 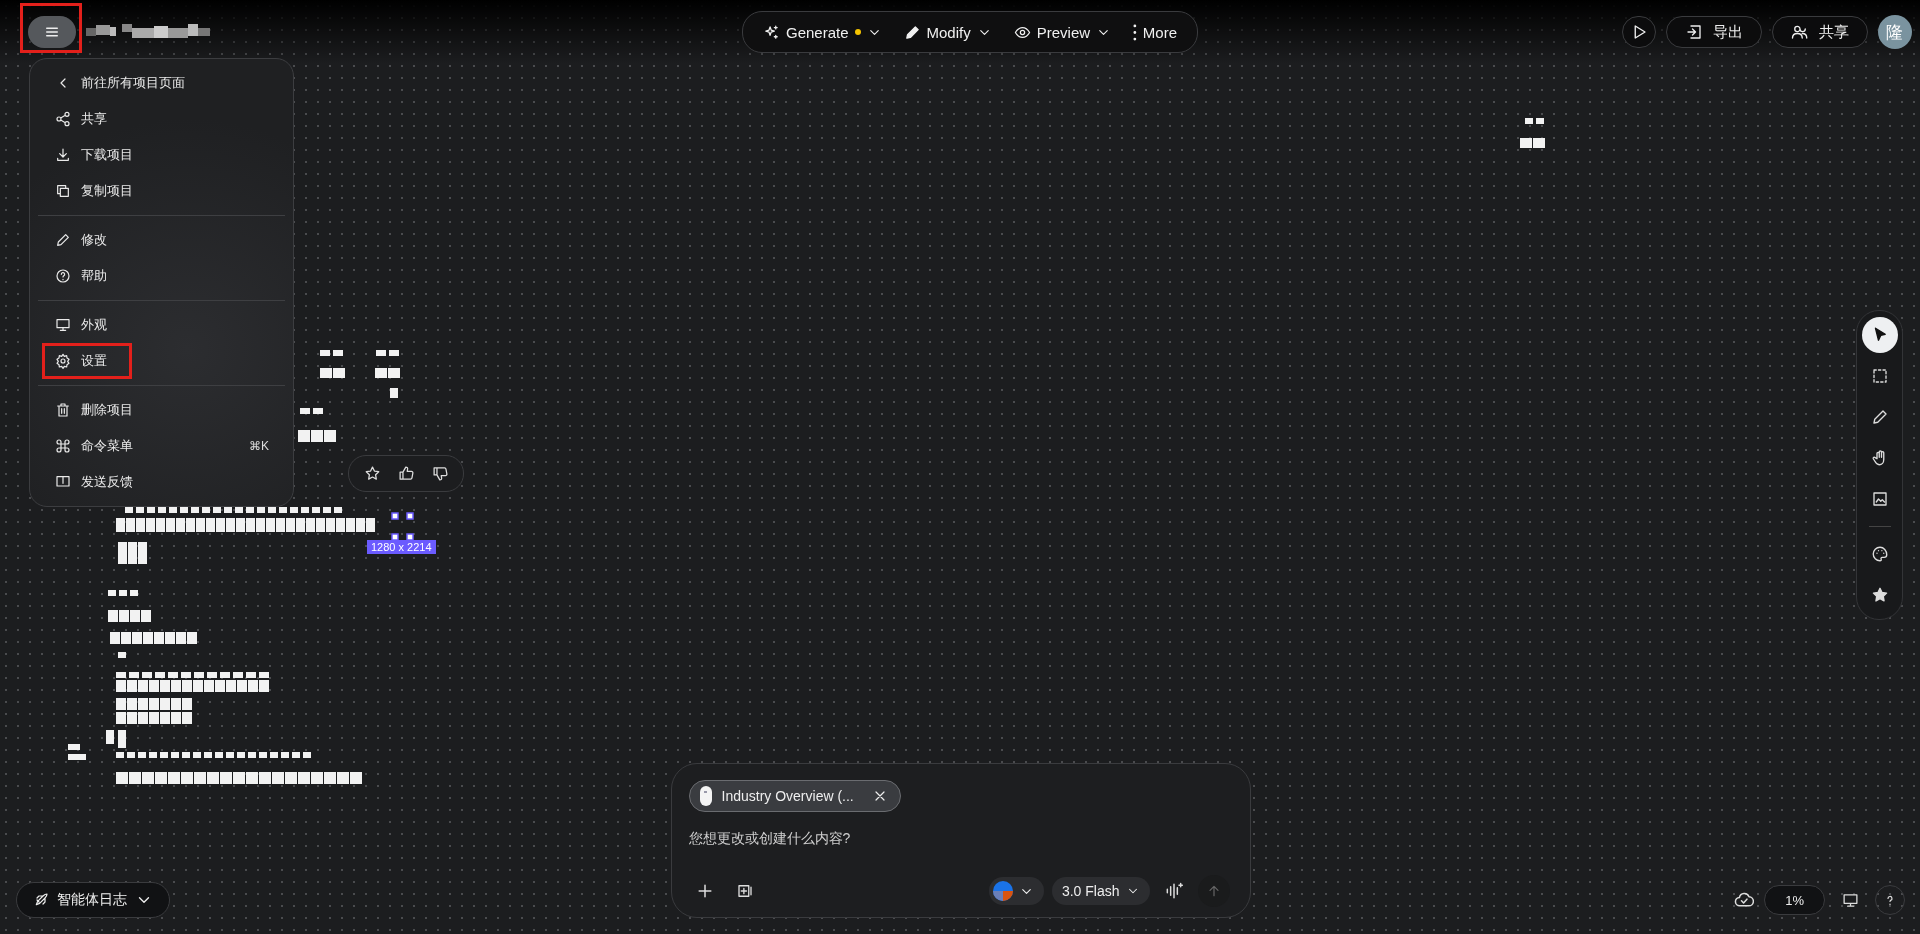 What do you see at coordinates (161, 155) in the screenshot?
I see `menu-item: 下载项目` at bounding box center [161, 155].